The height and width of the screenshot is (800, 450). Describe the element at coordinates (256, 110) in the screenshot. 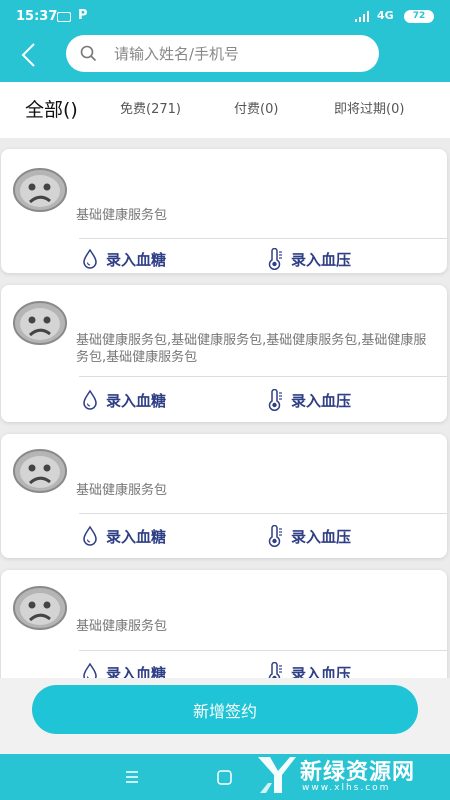

I see `tab-paid: 付费(0)` at that location.